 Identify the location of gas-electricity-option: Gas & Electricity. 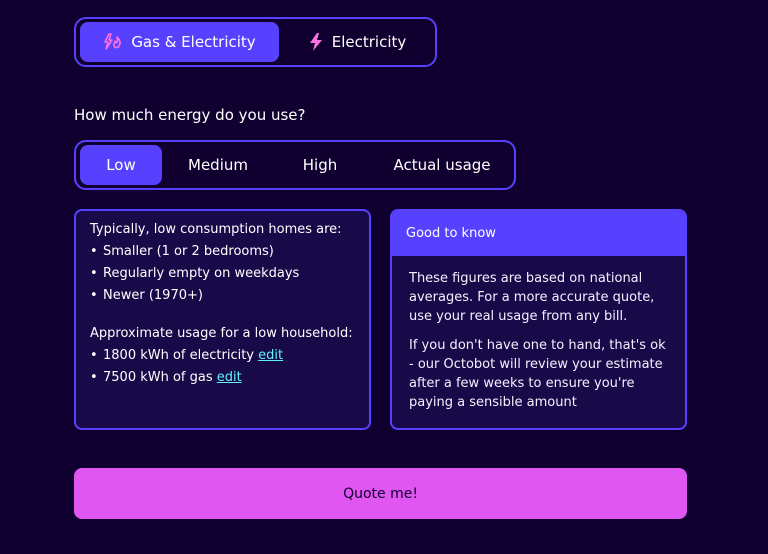
(179, 42).